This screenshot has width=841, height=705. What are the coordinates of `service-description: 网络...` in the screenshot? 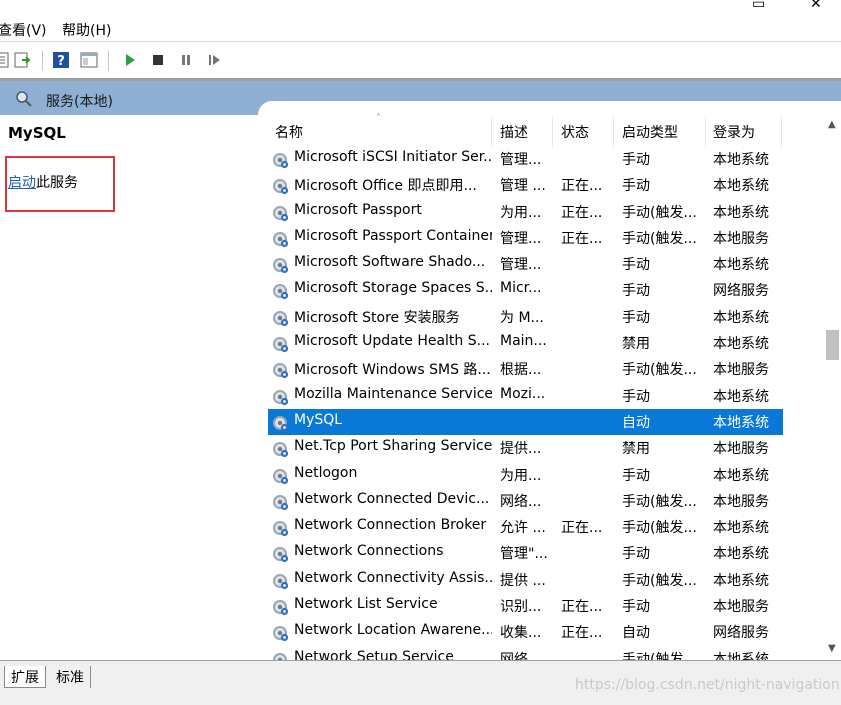 It's located at (521, 501).